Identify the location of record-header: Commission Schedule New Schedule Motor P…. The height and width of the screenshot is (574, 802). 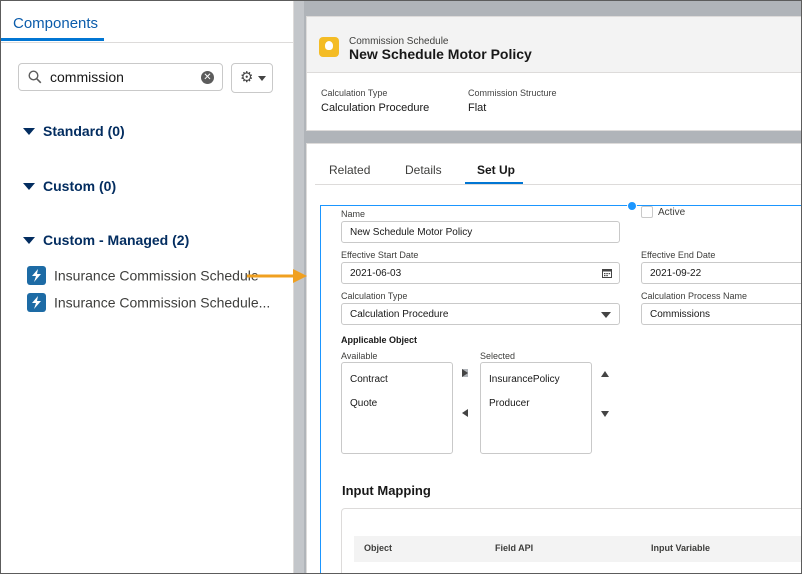
(554, 45).